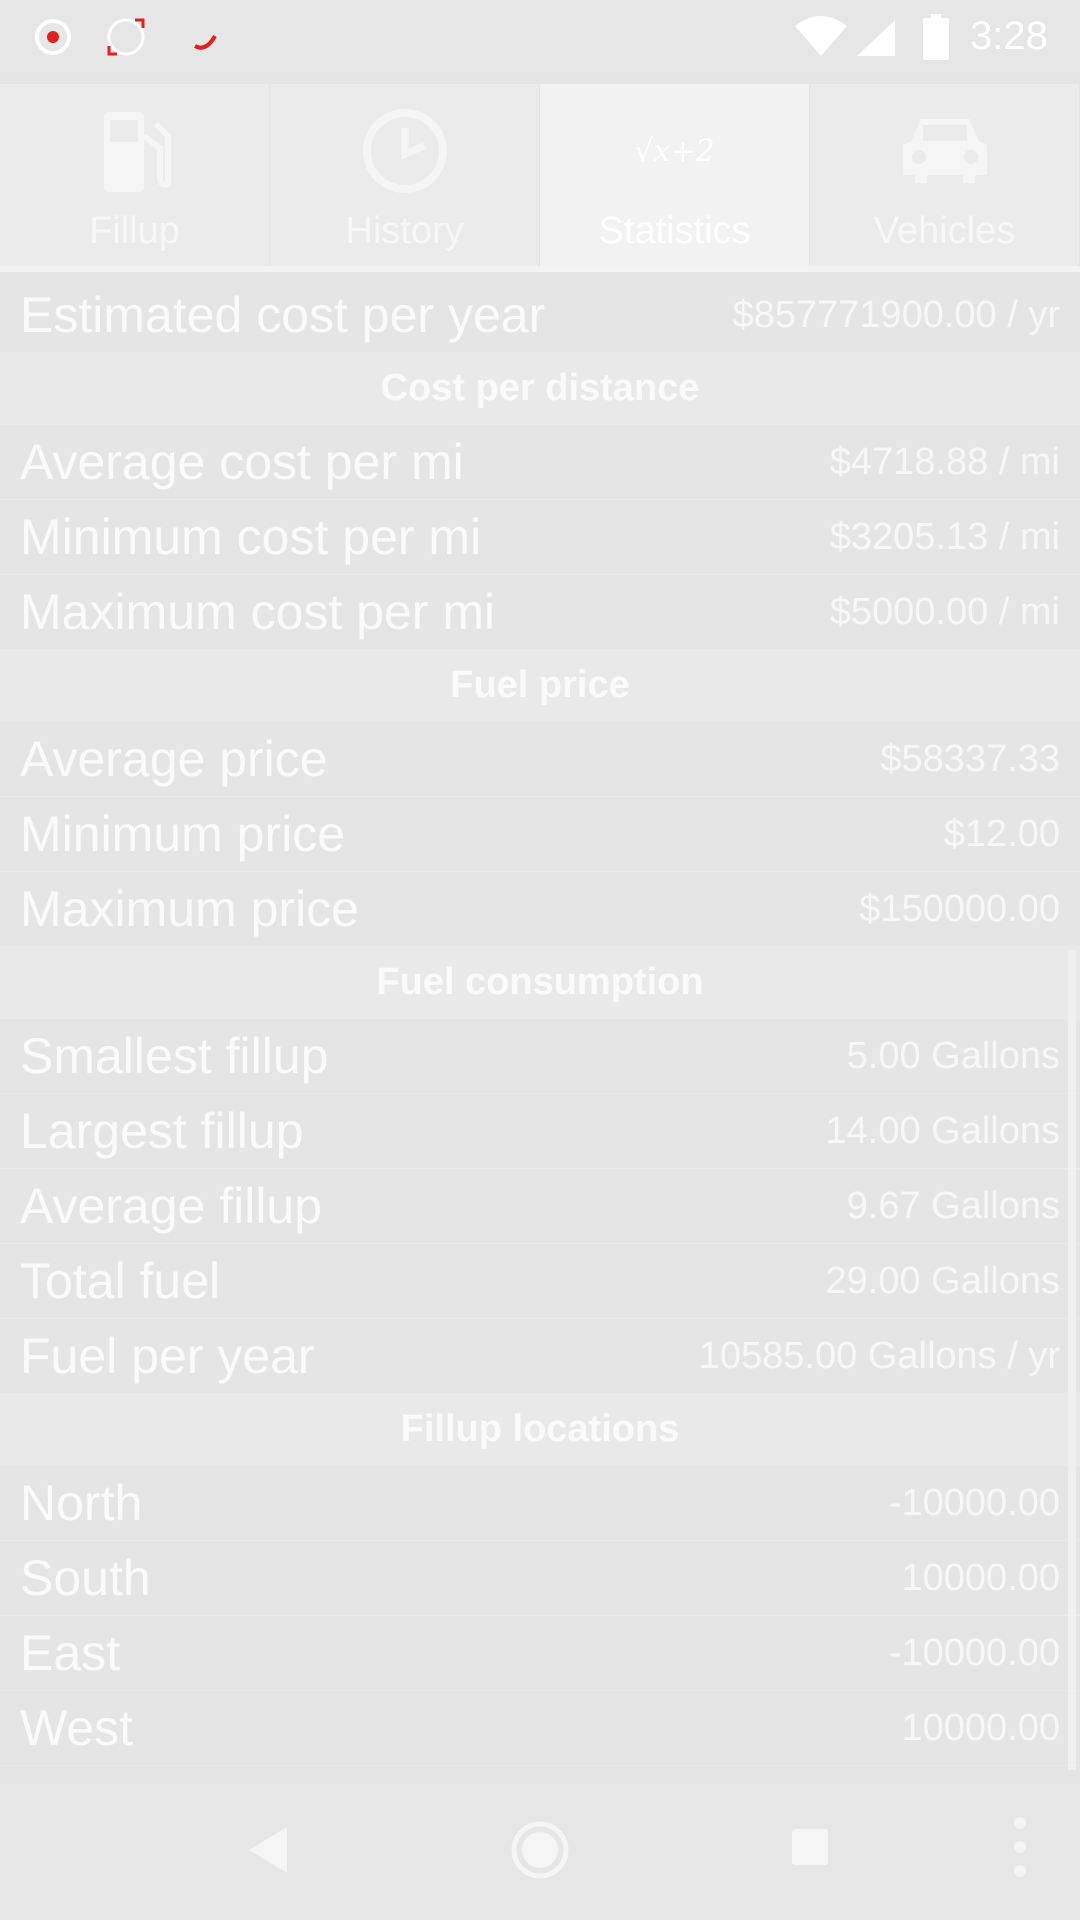 The image size is (1080, 1920). I want to click on stat-label: Maximum cost per mi, so click(258, 612).